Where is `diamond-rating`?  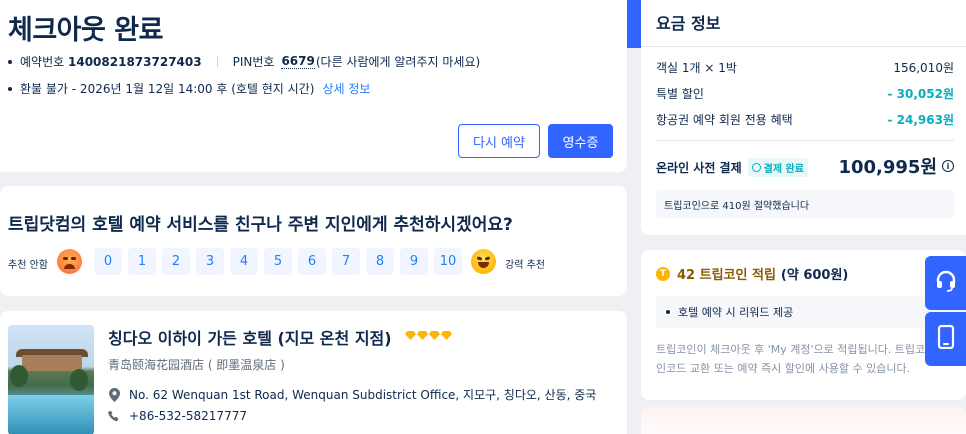 diamond-rating is located at coordinates (428, 335).